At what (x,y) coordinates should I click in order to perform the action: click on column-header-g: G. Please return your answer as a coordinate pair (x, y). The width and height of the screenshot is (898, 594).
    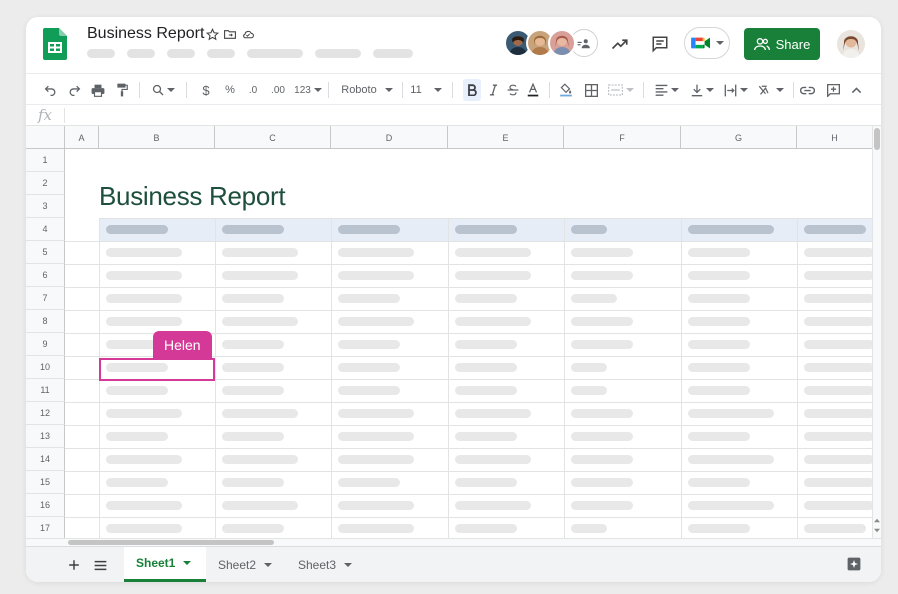
    Looking at the image, I should click on (739, 137).